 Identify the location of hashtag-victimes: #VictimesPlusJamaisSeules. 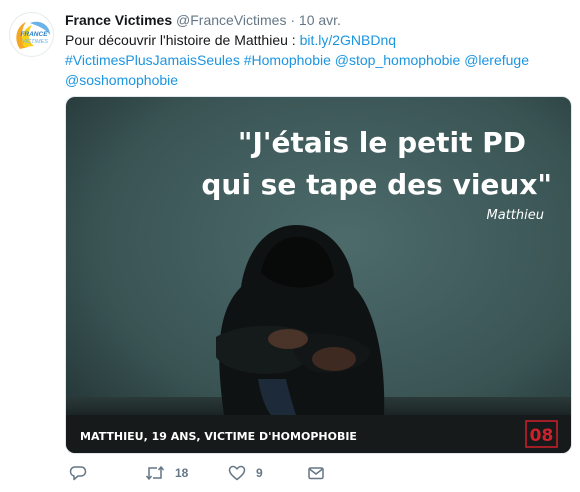
(152, 60).